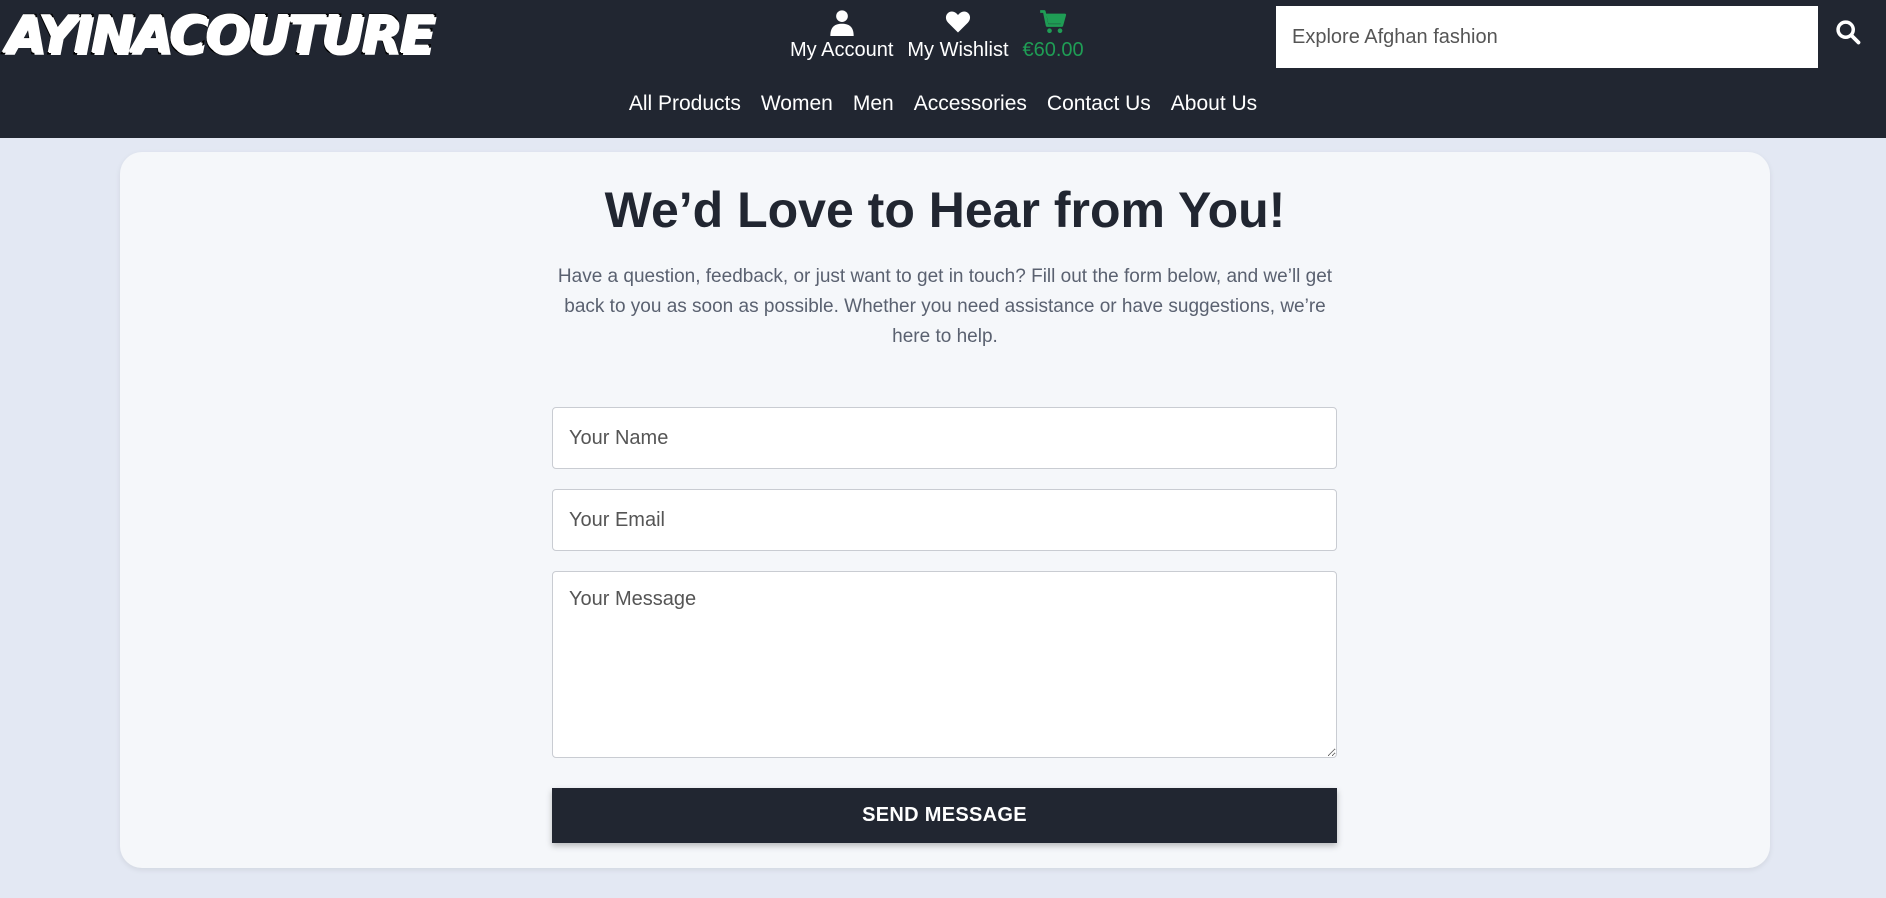 The width and height of the screenshot is (1886, 898). I want to click on send-message-button: SEND MESSAGE, so click(944, 815).